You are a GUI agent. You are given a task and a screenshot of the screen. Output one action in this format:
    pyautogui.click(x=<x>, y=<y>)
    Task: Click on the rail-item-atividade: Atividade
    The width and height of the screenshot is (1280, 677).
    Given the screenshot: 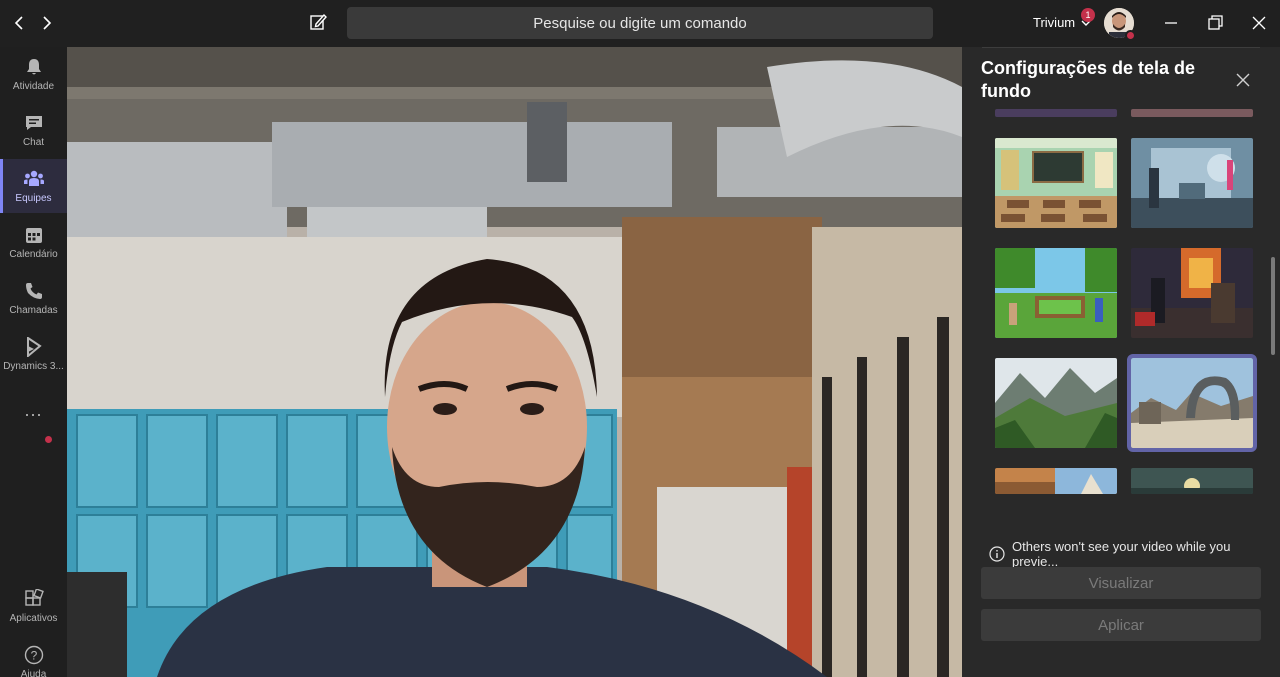 What is the action you would take?
    pyautogui.click(x=33, y=74)
    